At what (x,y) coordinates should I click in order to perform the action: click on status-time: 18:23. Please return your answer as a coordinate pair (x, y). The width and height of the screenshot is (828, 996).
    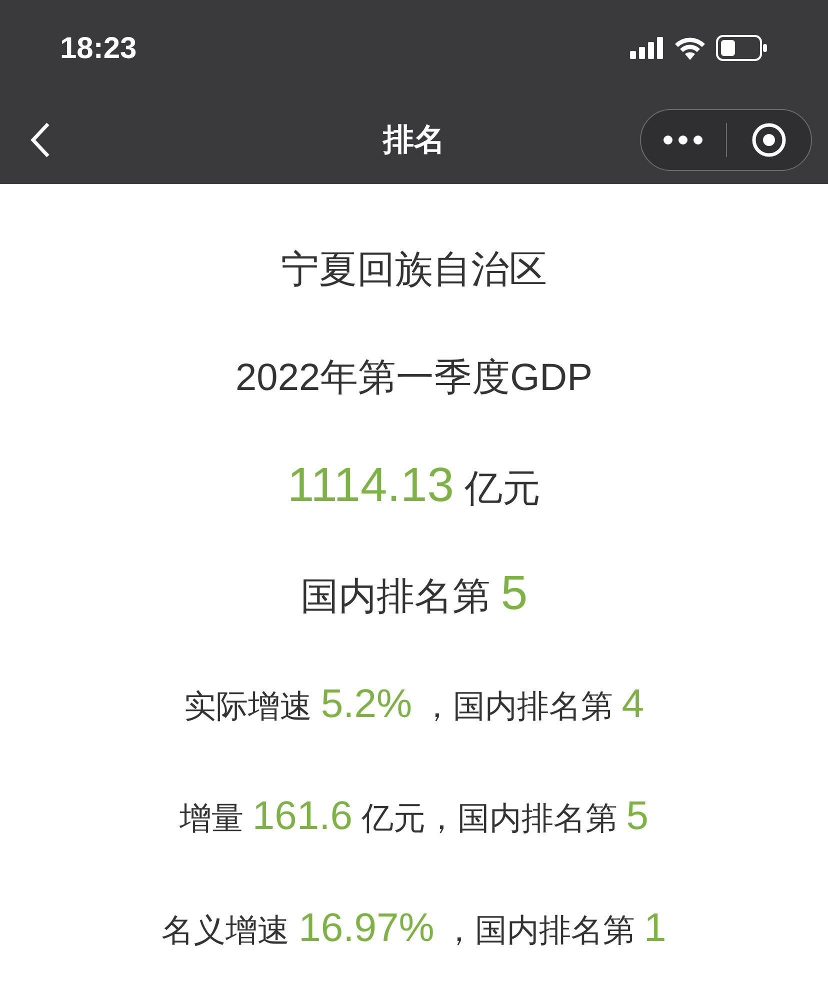
    Looking at the image, I should click on (98, 48).